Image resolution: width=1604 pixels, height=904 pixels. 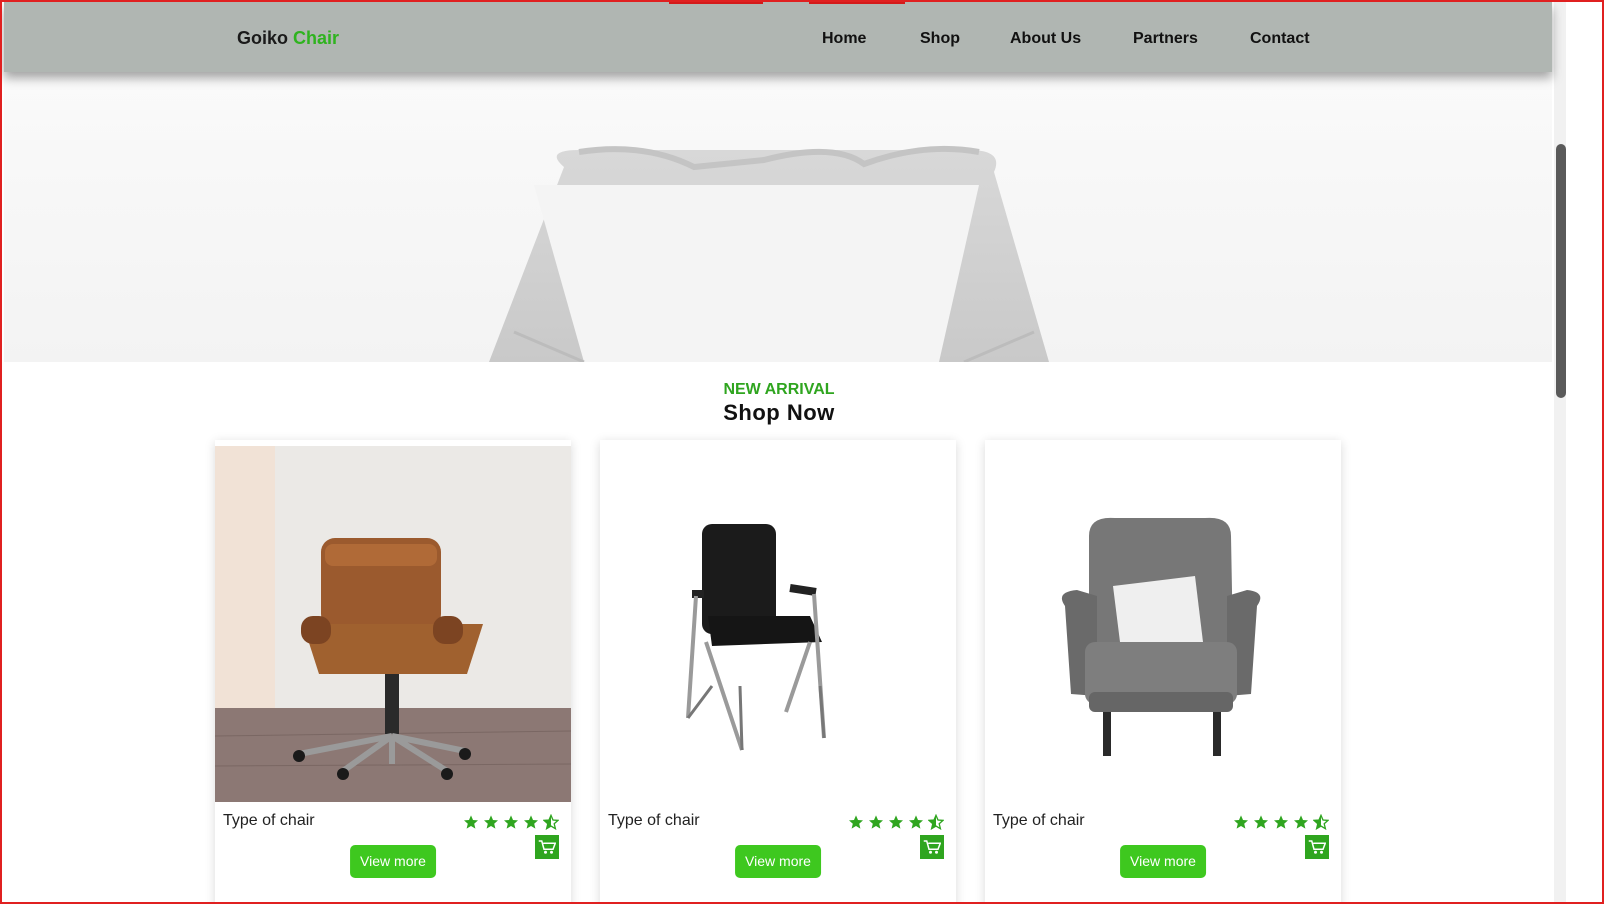 What do you see at coordinates (779, 412) in the screenshot?
I see `section-title: Shop Now` at bounding box center [779, 412].